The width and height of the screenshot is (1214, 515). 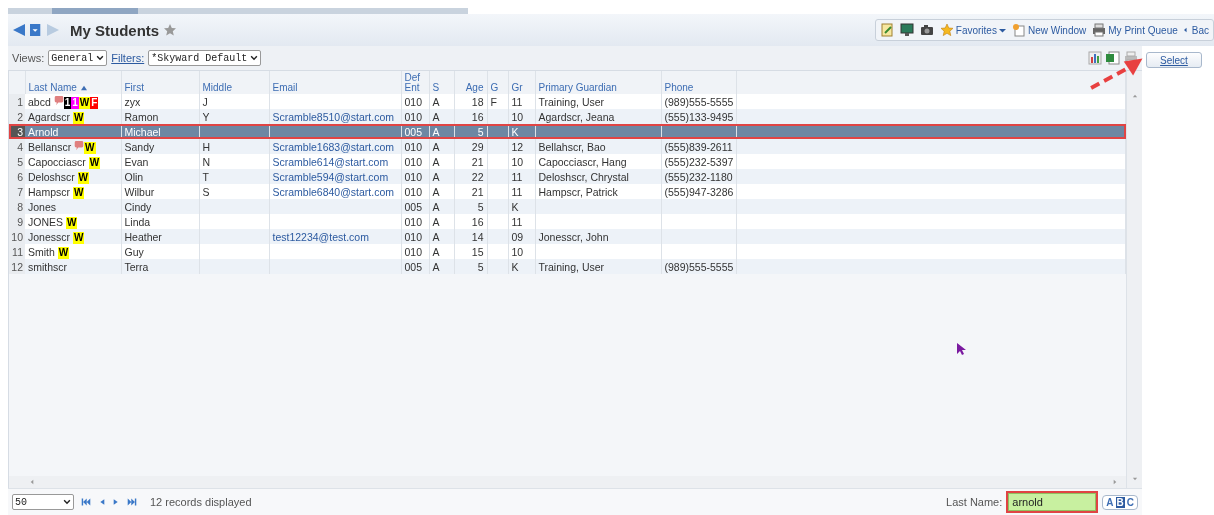 I want to click on row-number: 2, so click(x=17, y=116).